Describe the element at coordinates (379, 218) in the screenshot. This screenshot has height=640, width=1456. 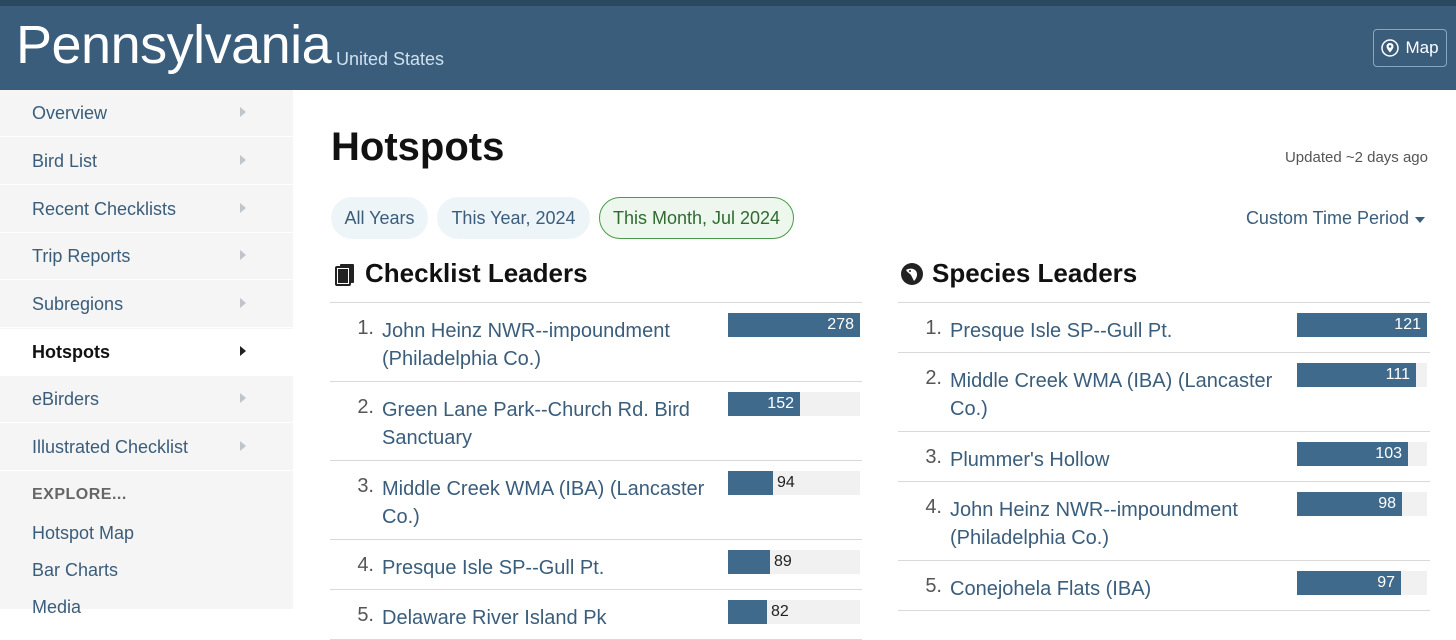
I see `filter-all-years: All Years` at that location.